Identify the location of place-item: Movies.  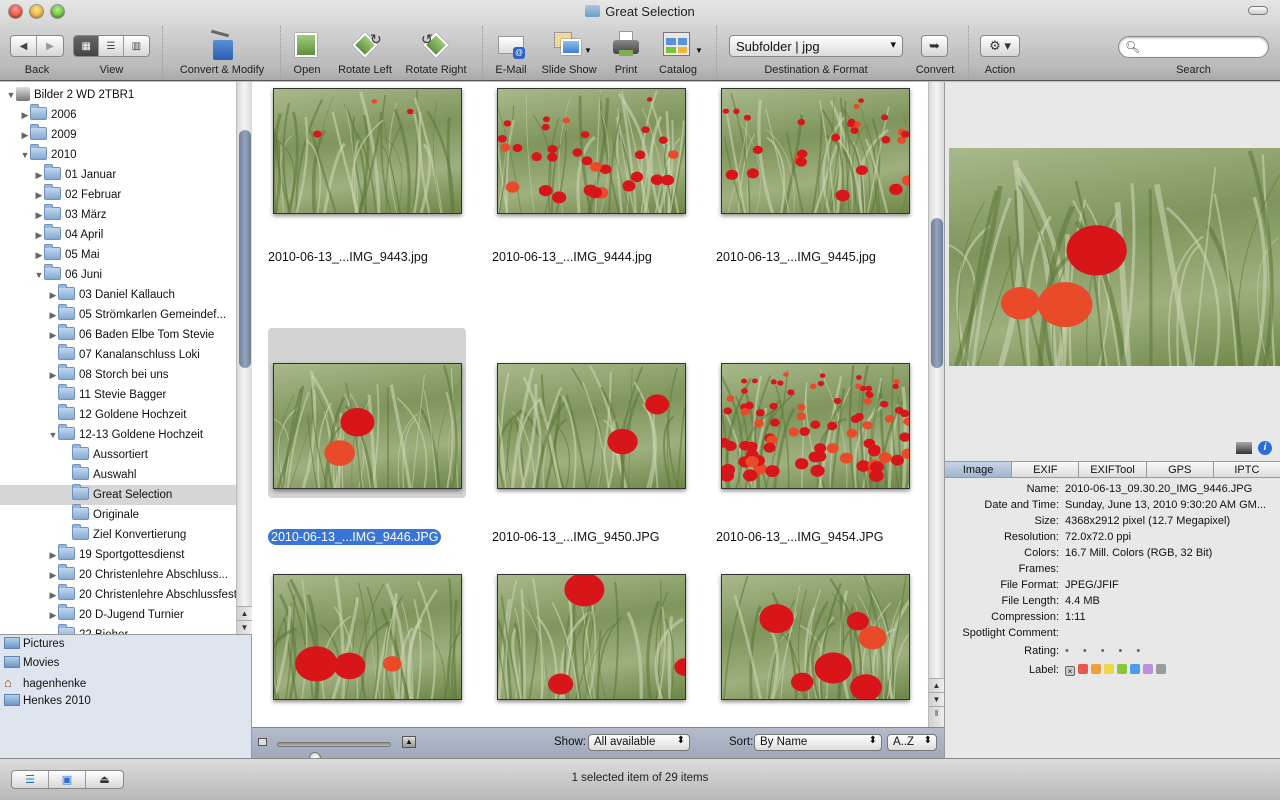
(125, 663).